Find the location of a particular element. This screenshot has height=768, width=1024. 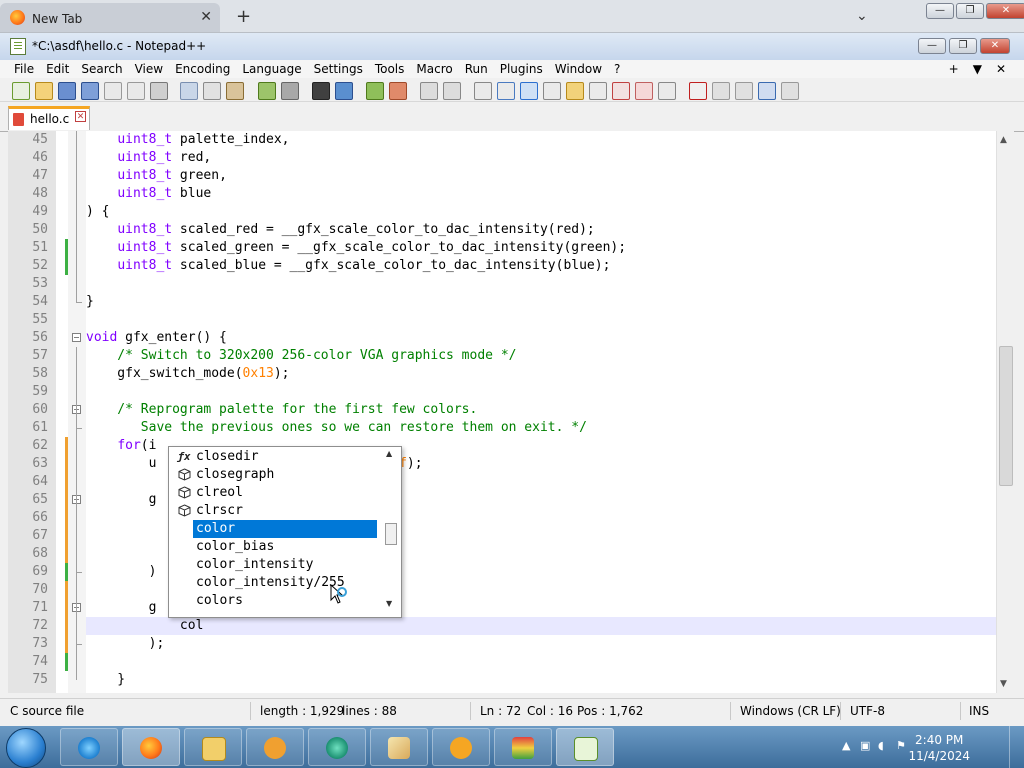

autocomplete-item-selected: color is located at coordinates (274, 529).